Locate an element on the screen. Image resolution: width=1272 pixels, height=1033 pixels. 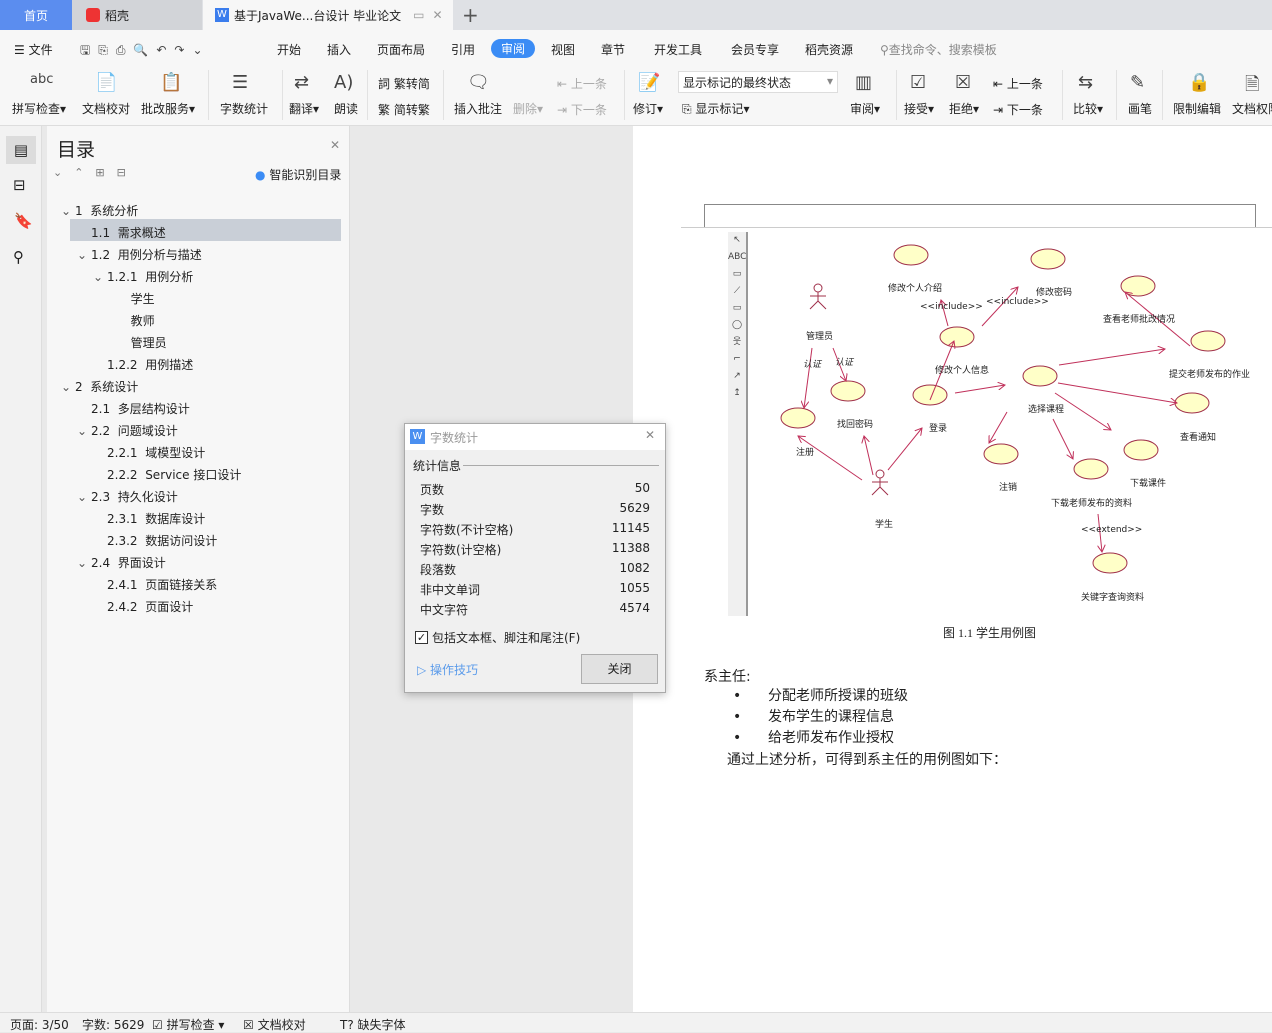
tips-link: ▷ 操作技巧 is located at coordinates (447, 669).